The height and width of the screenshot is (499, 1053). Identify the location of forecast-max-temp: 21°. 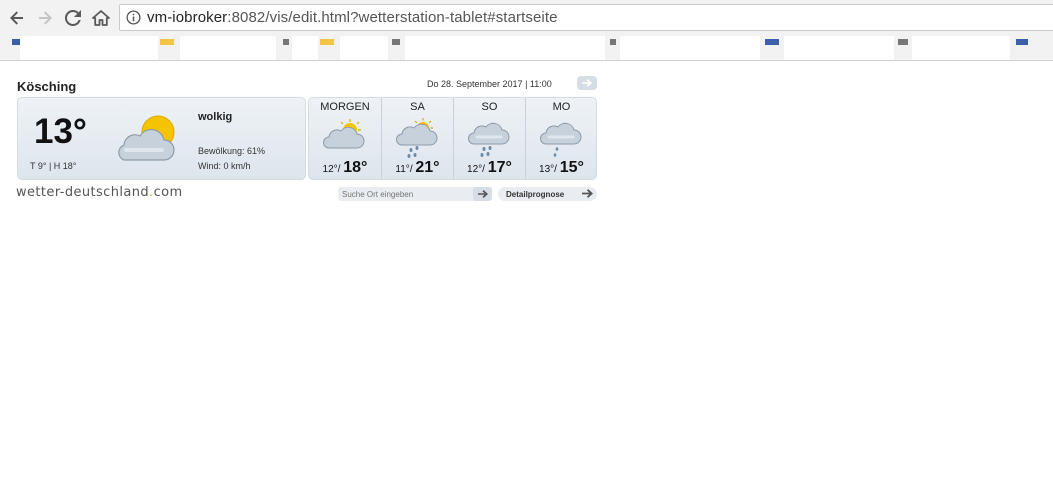
(427, 167).